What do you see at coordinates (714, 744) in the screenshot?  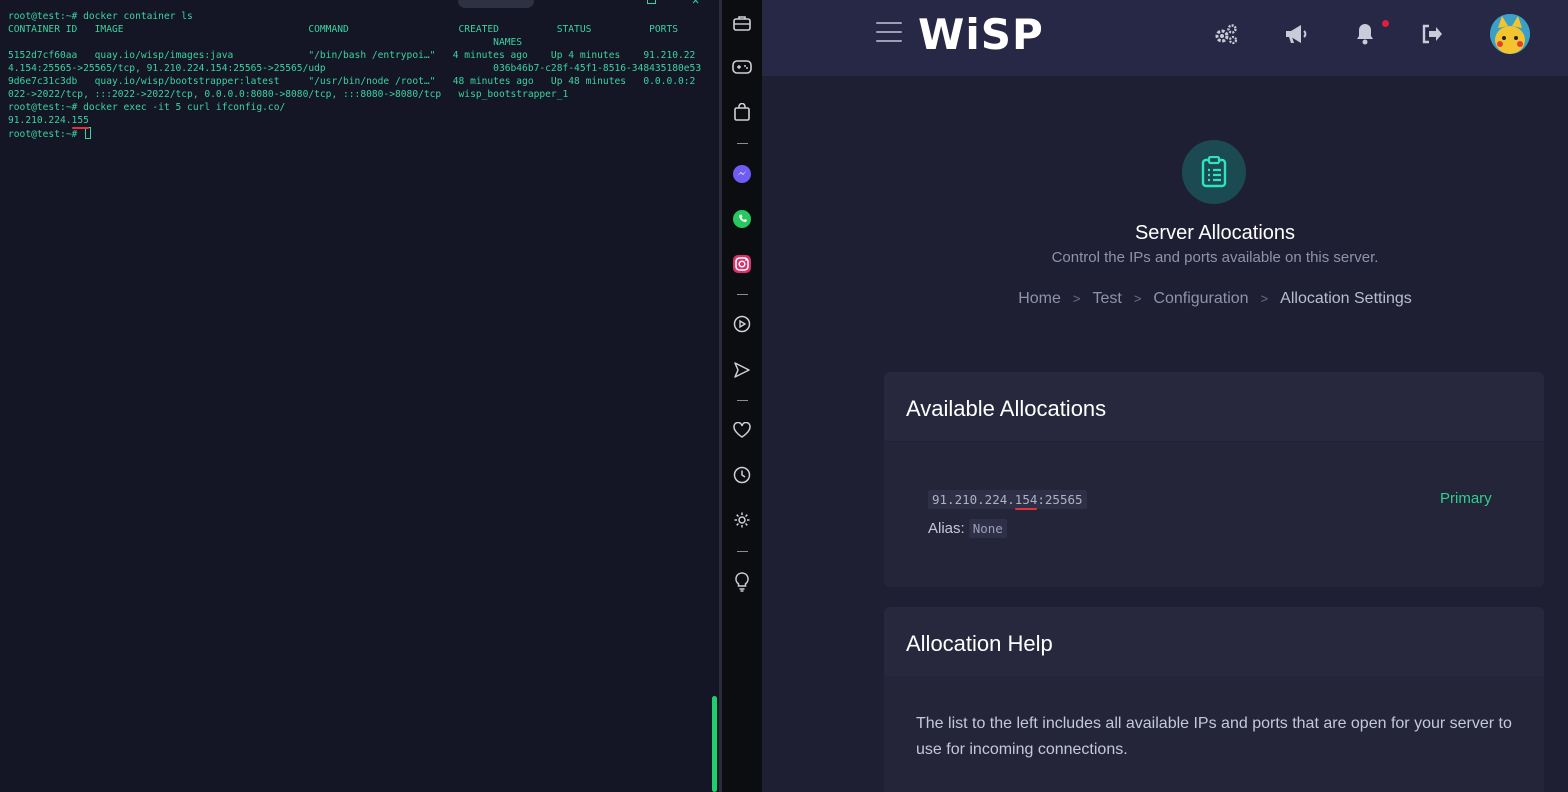 I see `terminal-scrollbar` at bounding box center [714, 744].